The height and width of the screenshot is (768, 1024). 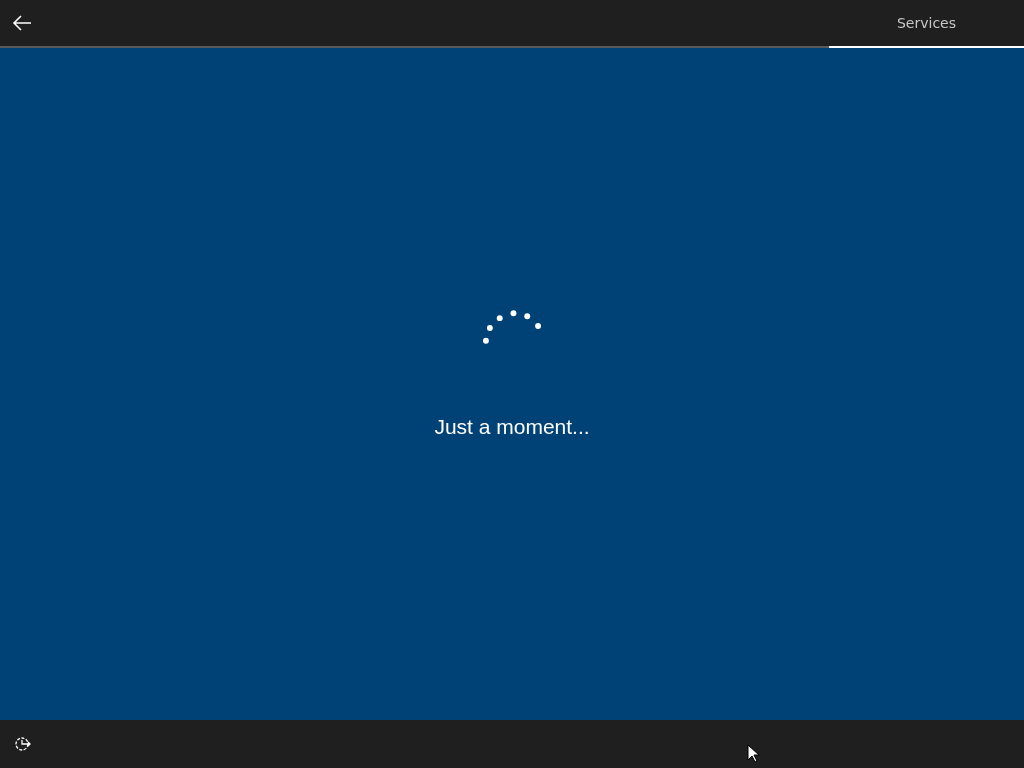 What do you see at coordinates (22, 23) in the screenshot?
I see `back-arrow-icon` at bounding box center [22, 23].